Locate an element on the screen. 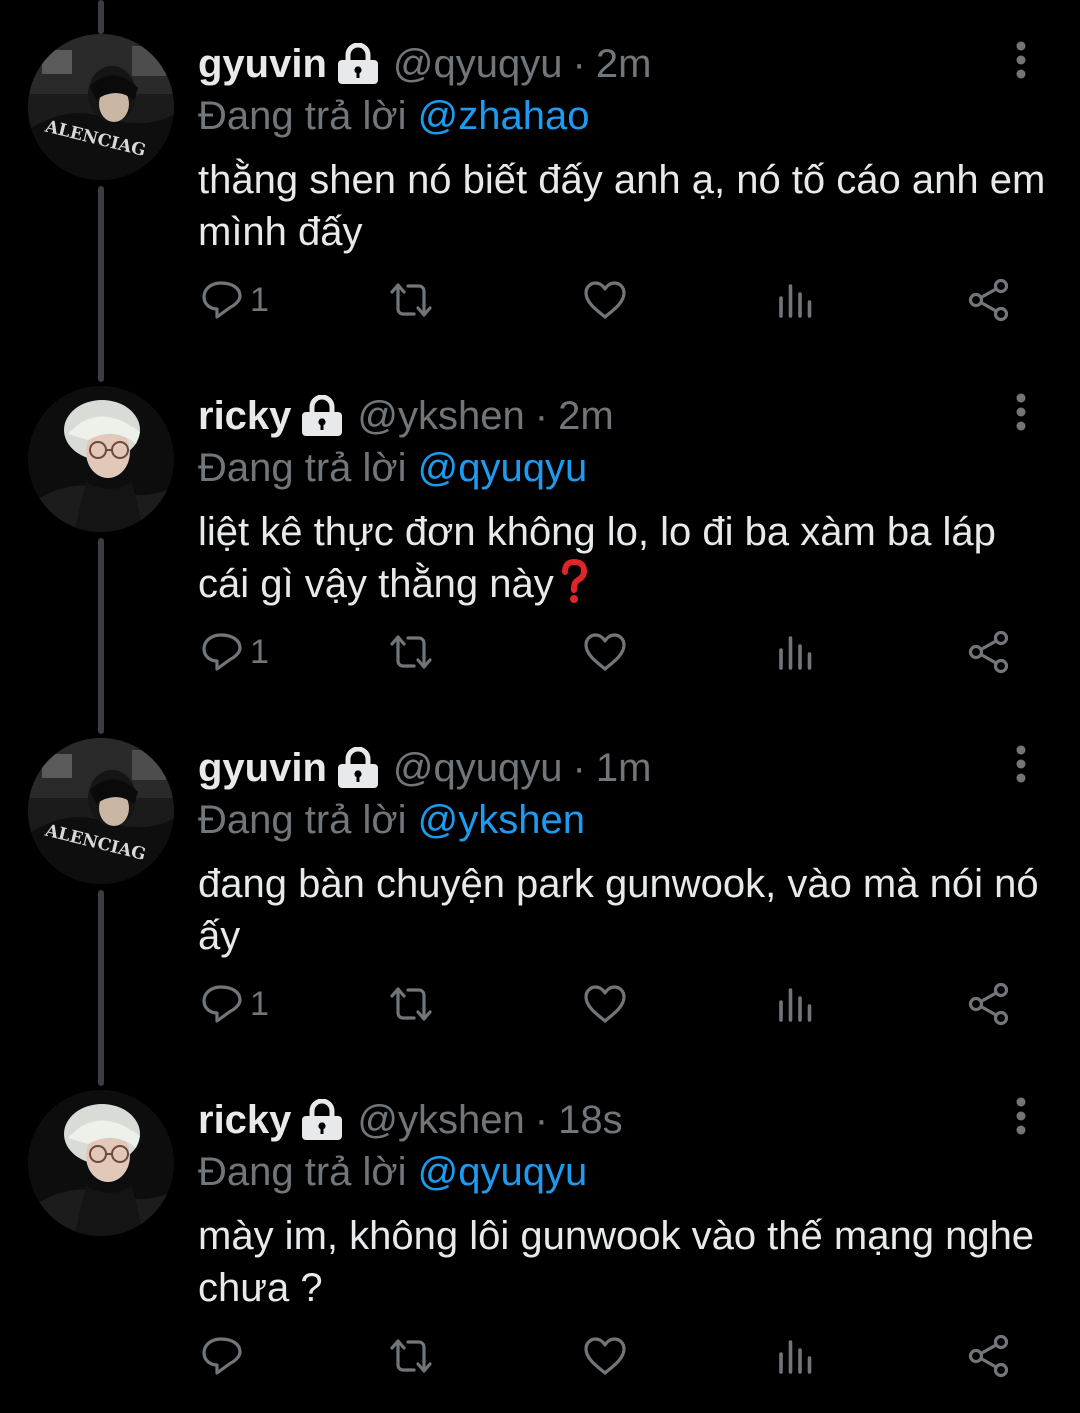  reply-mention-link: @ykshen is located at coordinates (501, 820).